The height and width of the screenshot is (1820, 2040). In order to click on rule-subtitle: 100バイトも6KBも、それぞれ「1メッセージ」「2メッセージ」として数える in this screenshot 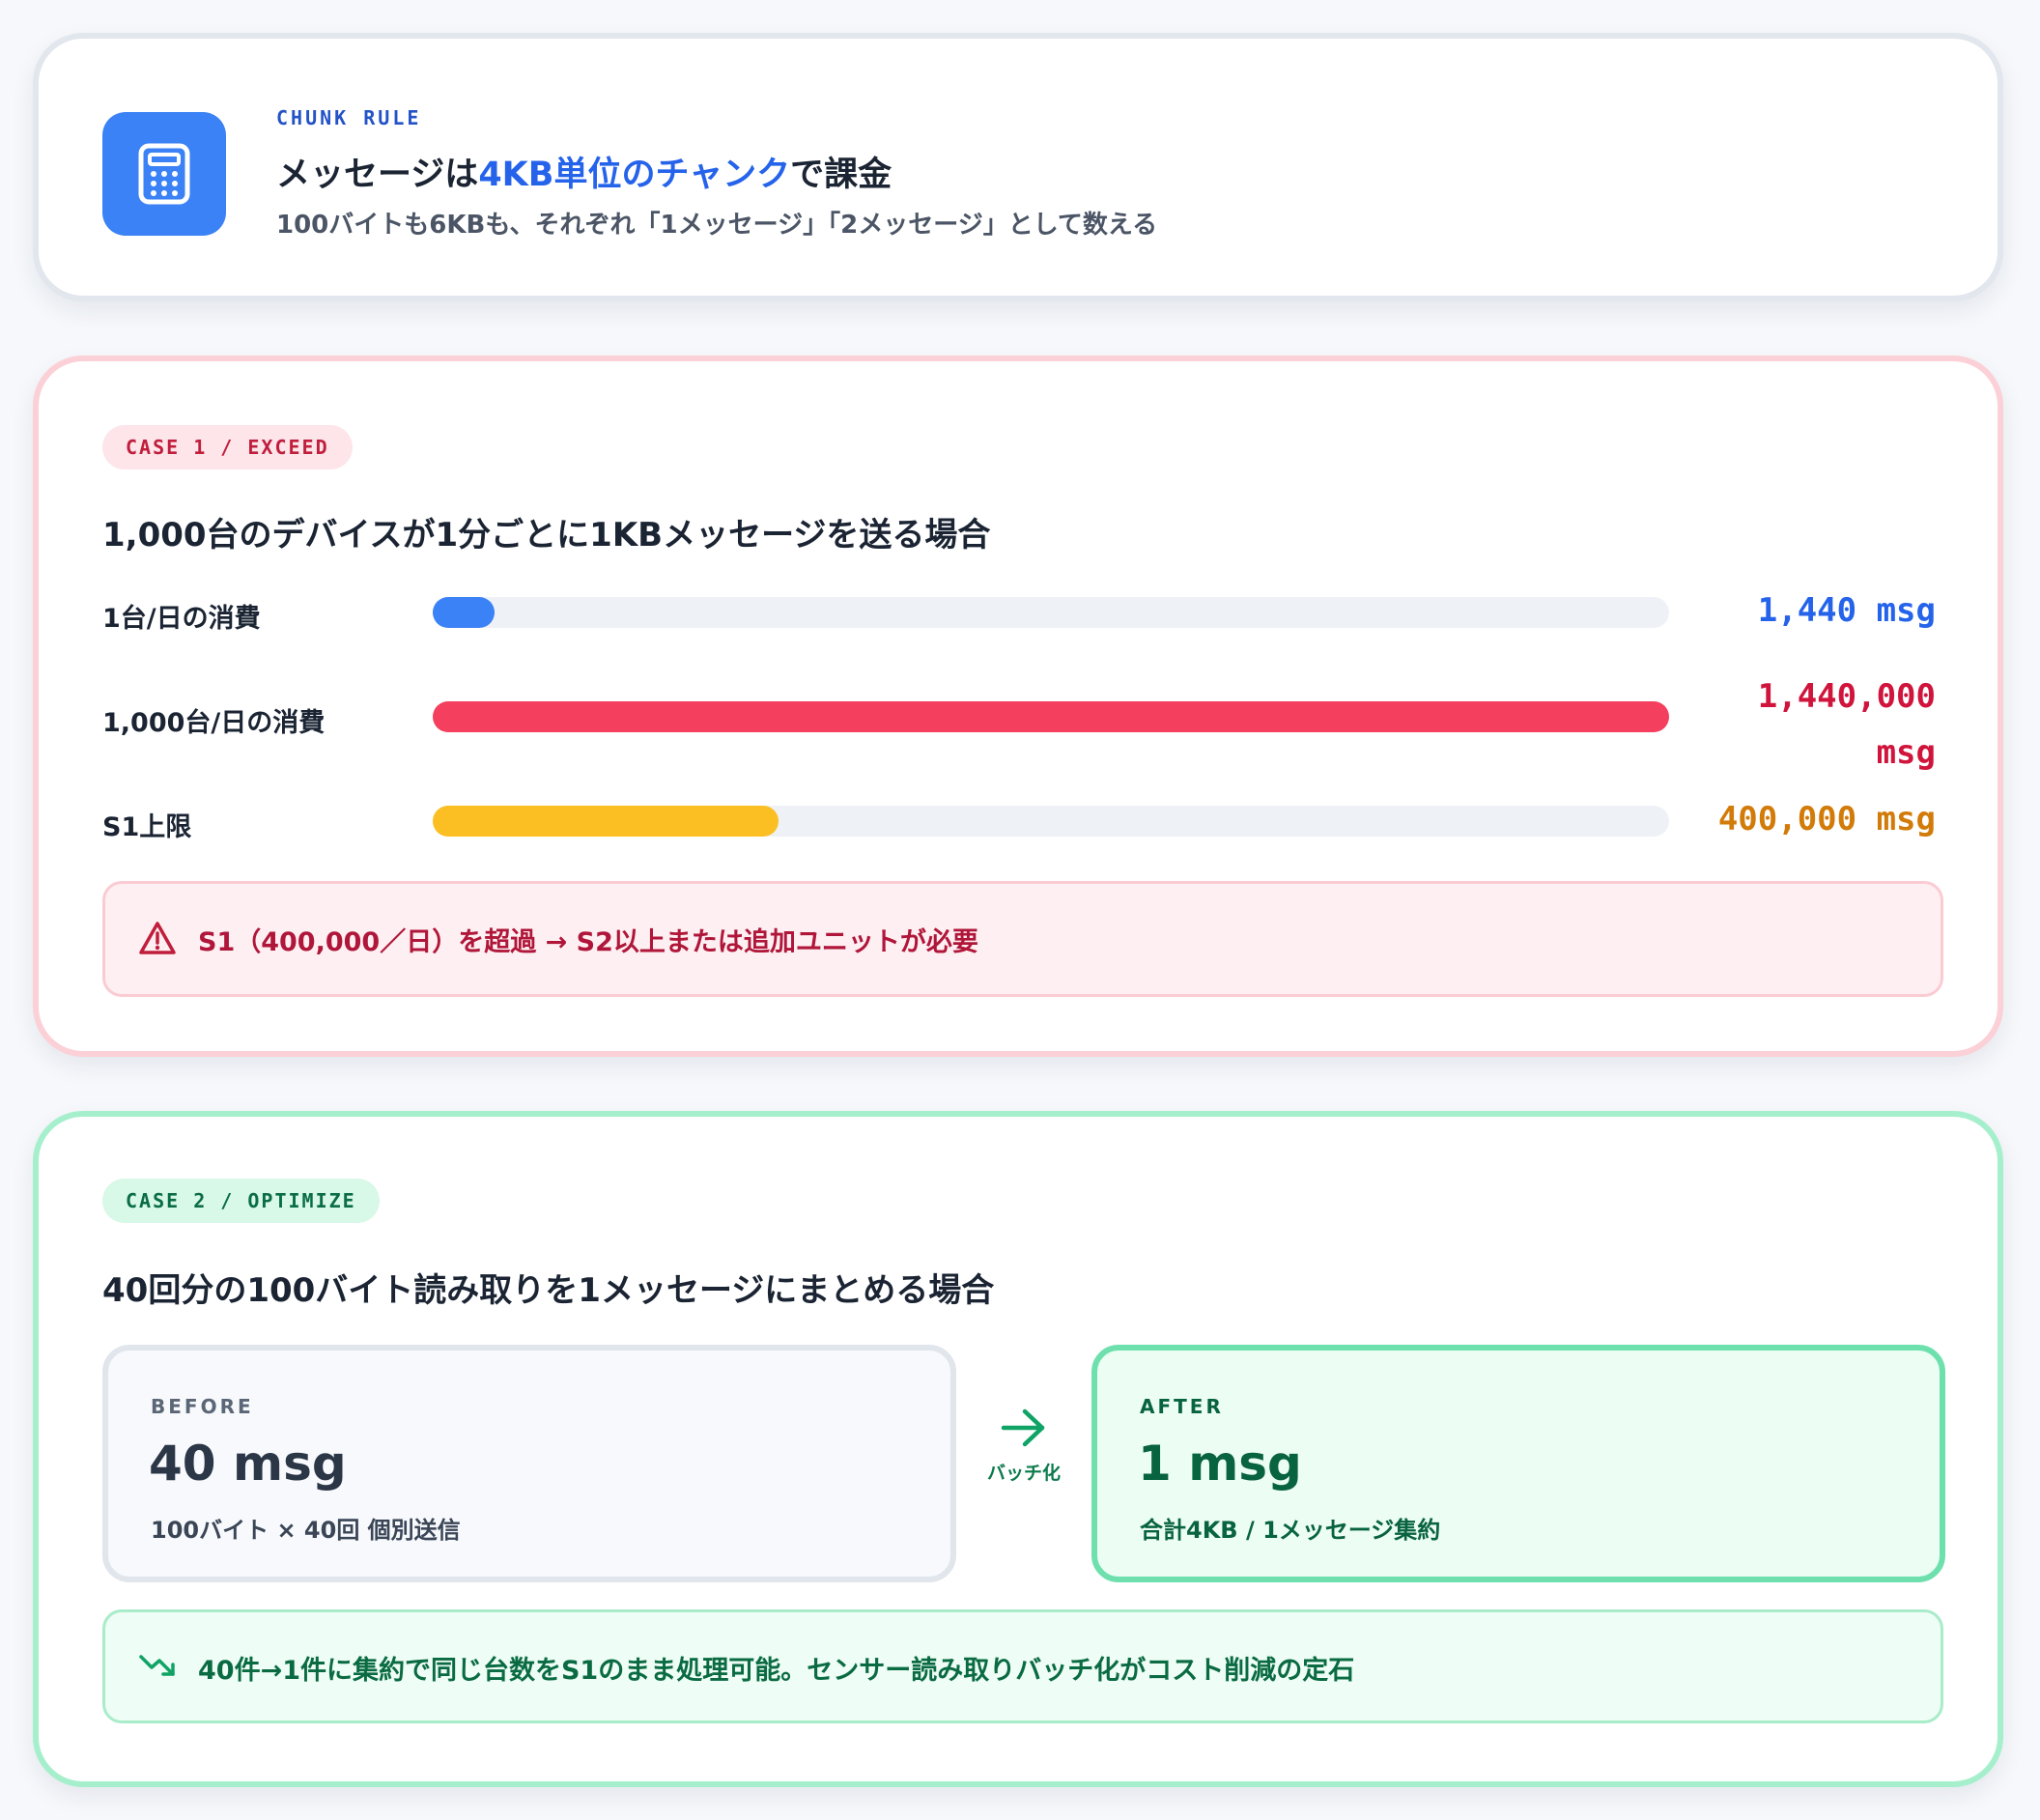, I will do `click(717, 226)`.